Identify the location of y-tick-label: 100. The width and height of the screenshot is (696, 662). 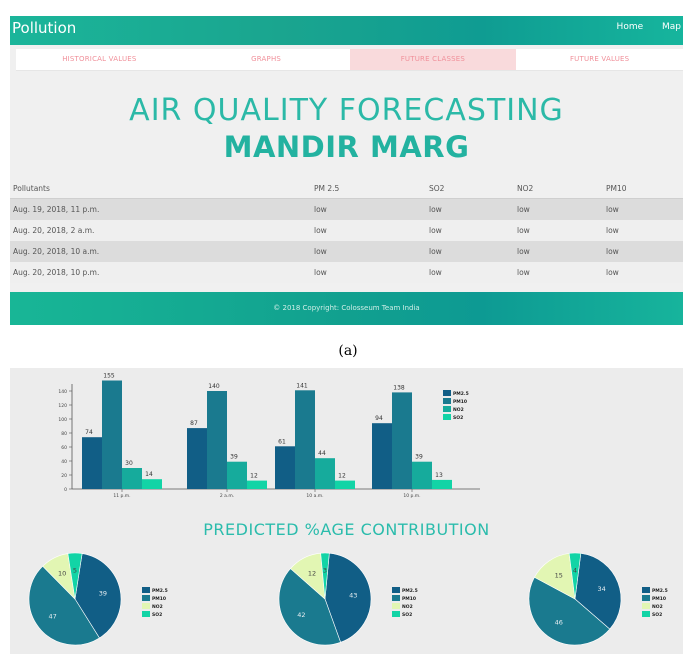
(62, 420).